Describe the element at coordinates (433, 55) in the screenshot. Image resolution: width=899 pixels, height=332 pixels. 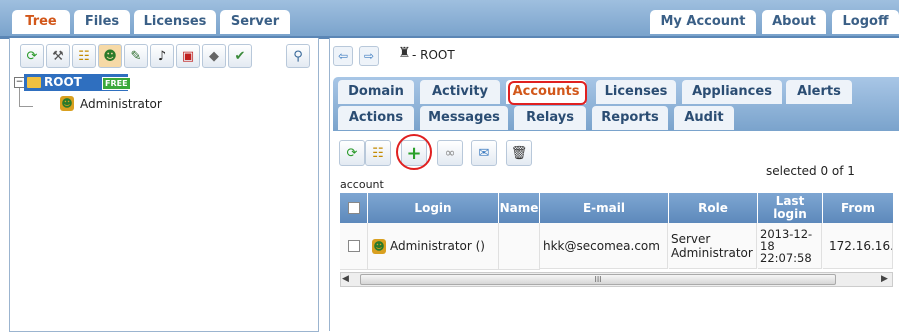
I see `domain-path: - ROOT` at that location.